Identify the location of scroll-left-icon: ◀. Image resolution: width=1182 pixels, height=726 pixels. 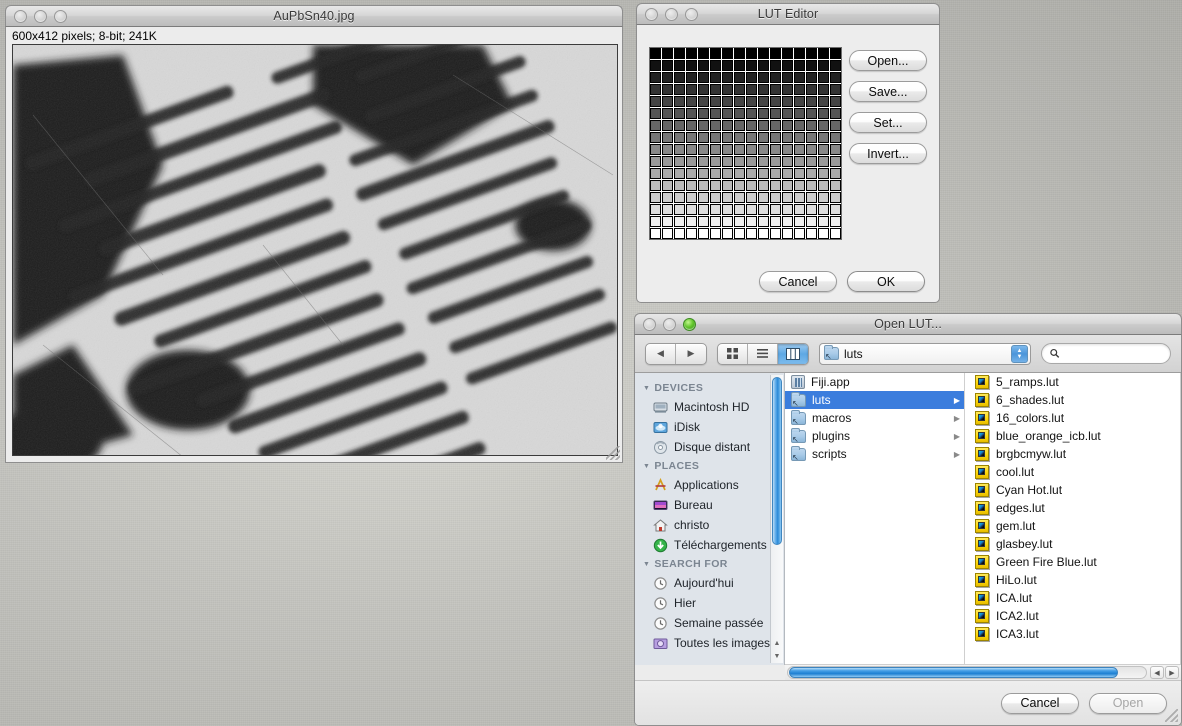
(1157, 672).